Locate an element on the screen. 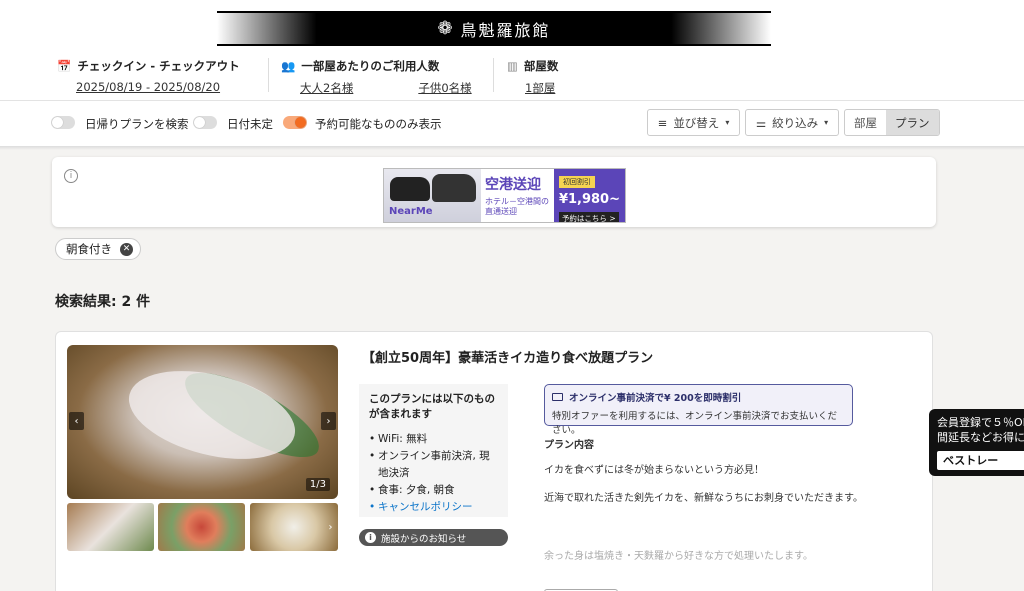 The image size is (1024, 591). people-icon: 👥 is located at coordinates (288, 66).